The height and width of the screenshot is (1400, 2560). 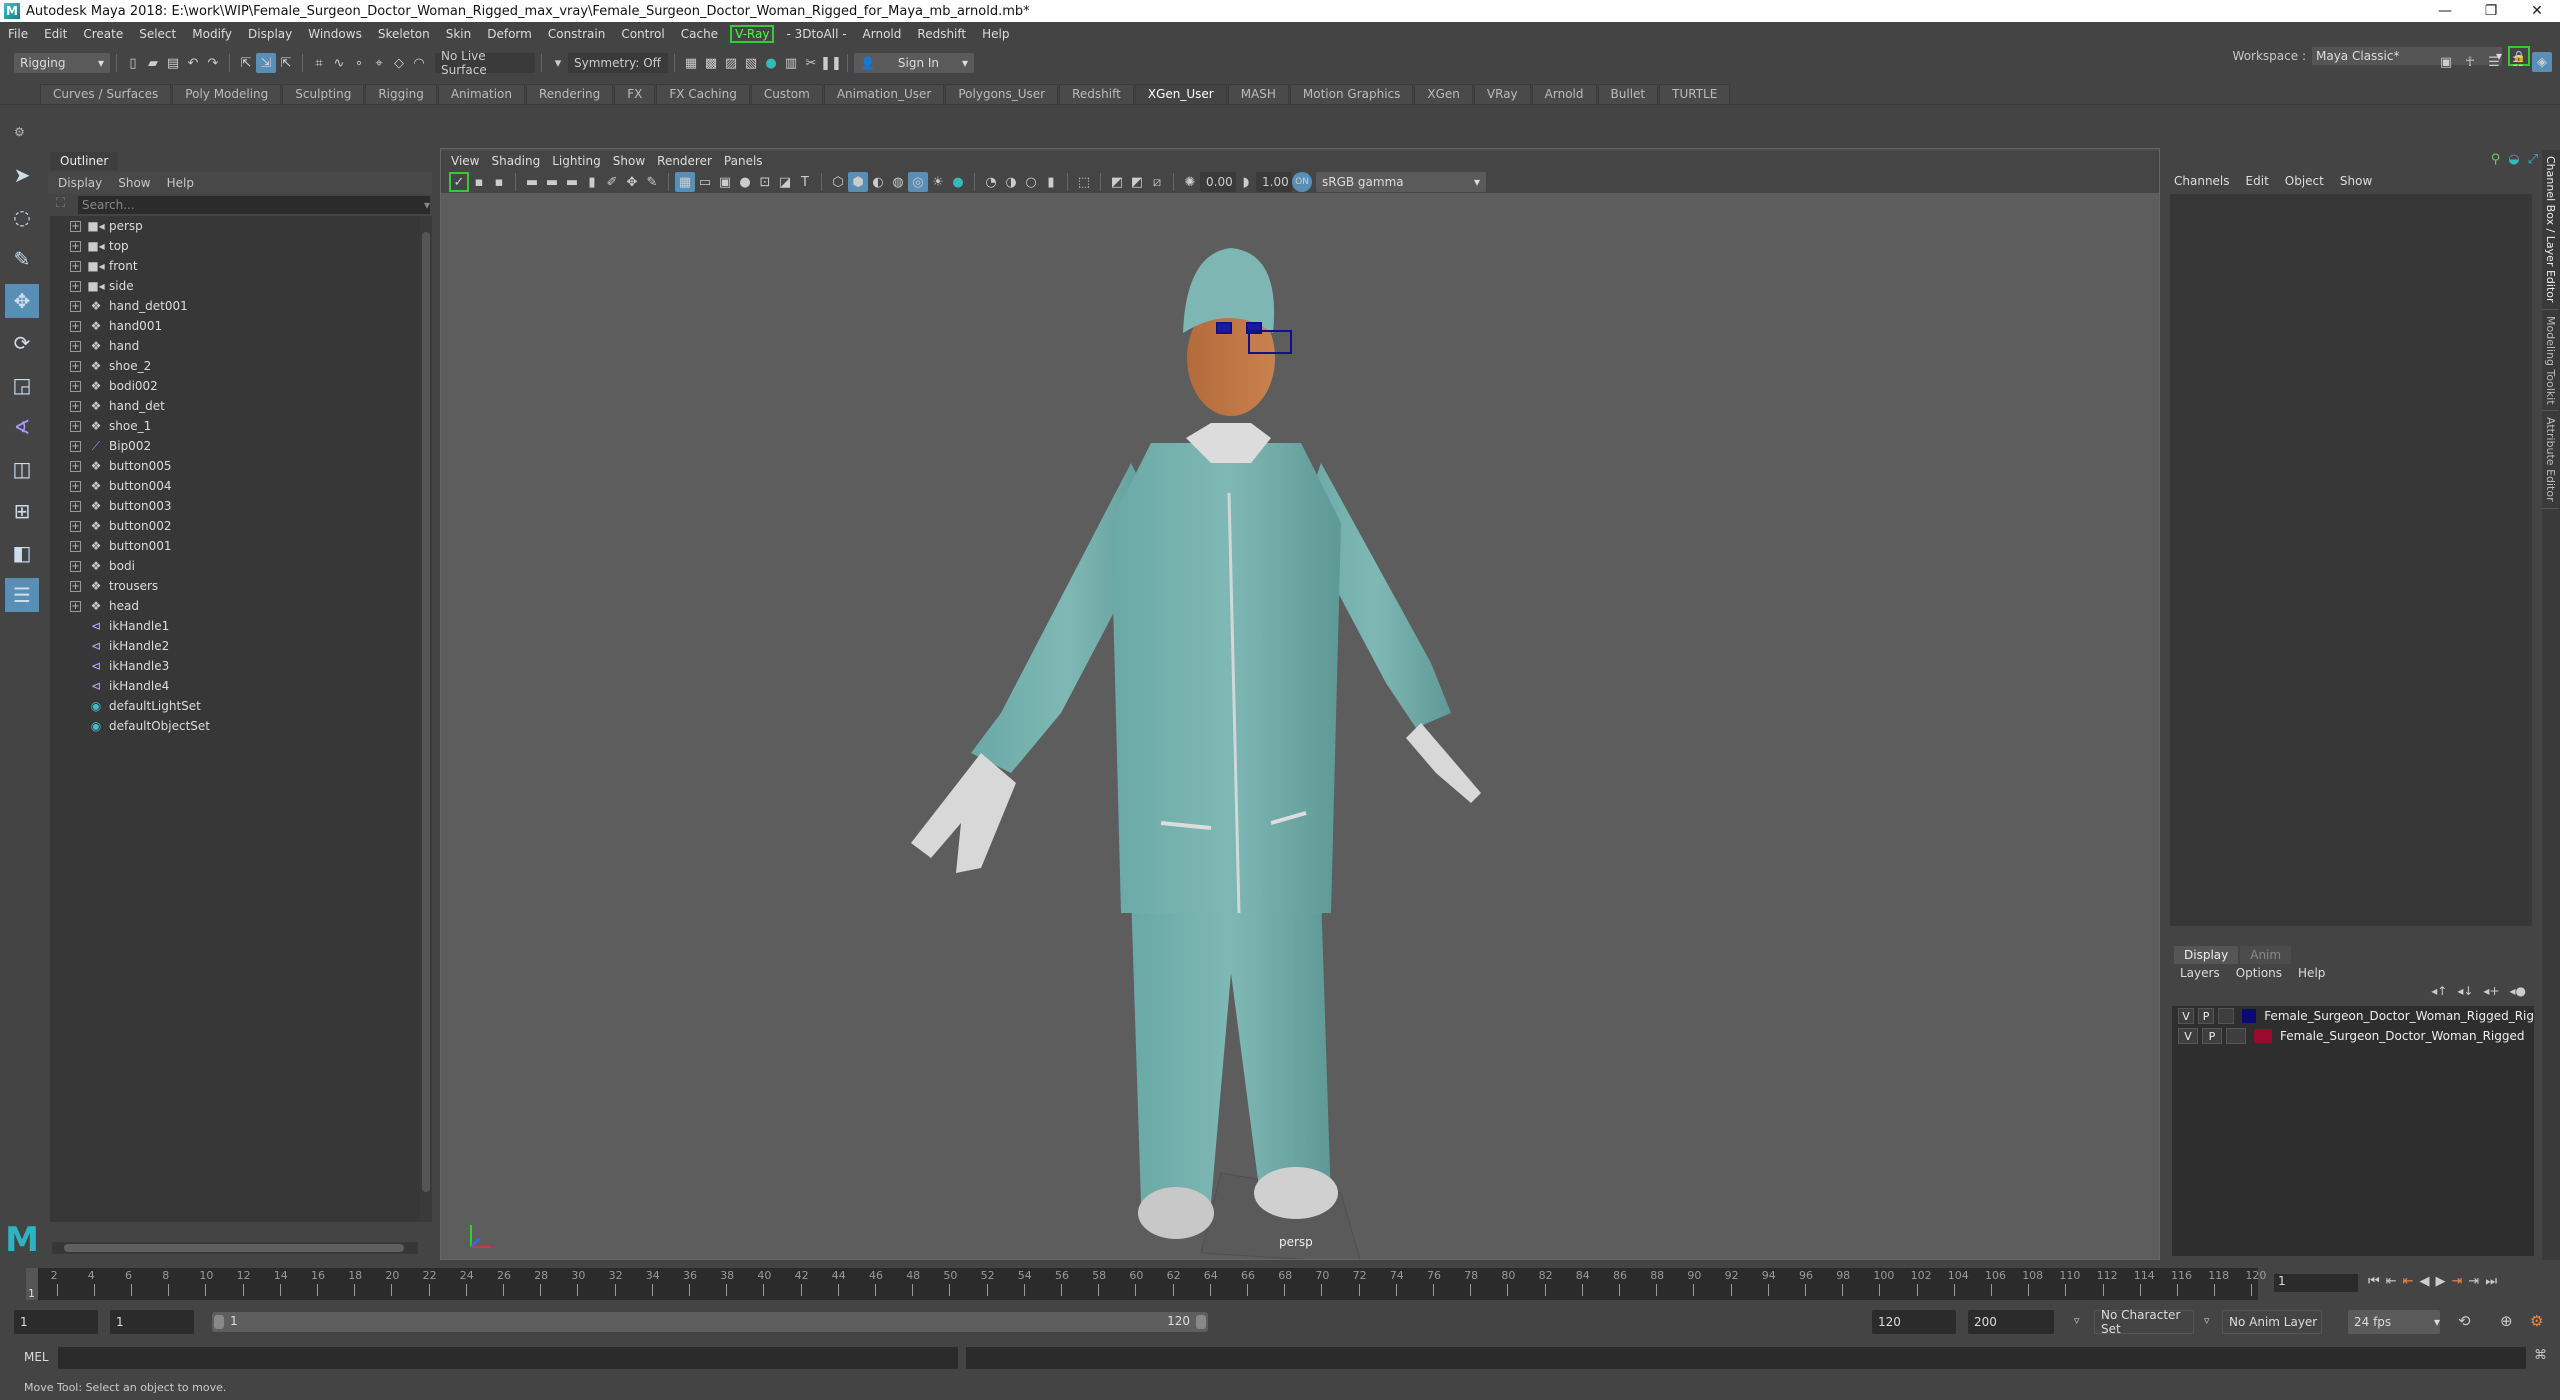 I want to click on outliner-menu-help: Help, so click(x=180, y=183).